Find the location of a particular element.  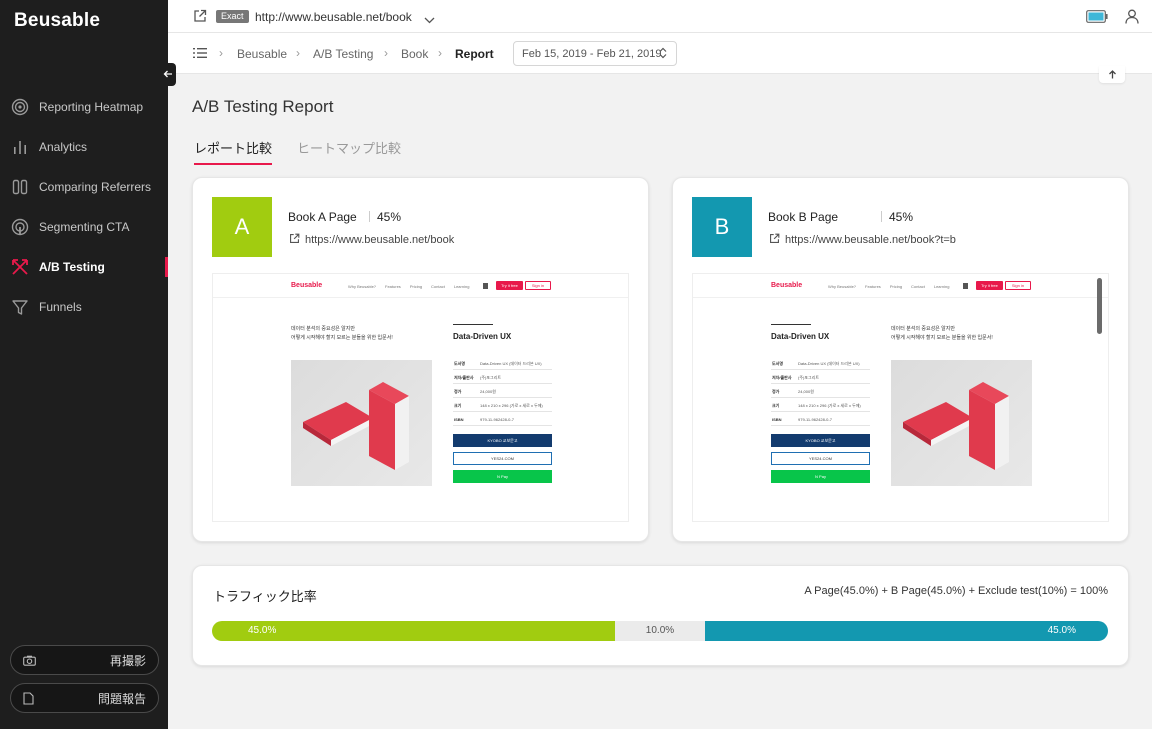

preview-nav-link: Why Beusable? is located at coordinates (842, 286).